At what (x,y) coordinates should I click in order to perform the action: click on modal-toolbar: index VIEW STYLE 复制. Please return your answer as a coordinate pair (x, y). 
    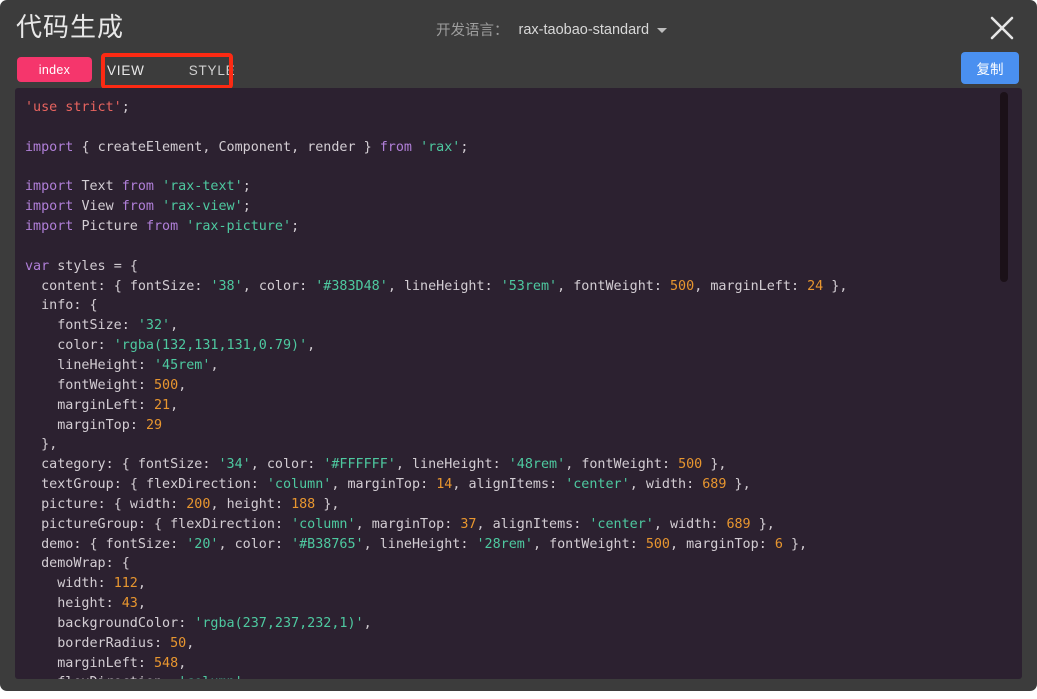
    Looking at the image, I should click on (518, 70).